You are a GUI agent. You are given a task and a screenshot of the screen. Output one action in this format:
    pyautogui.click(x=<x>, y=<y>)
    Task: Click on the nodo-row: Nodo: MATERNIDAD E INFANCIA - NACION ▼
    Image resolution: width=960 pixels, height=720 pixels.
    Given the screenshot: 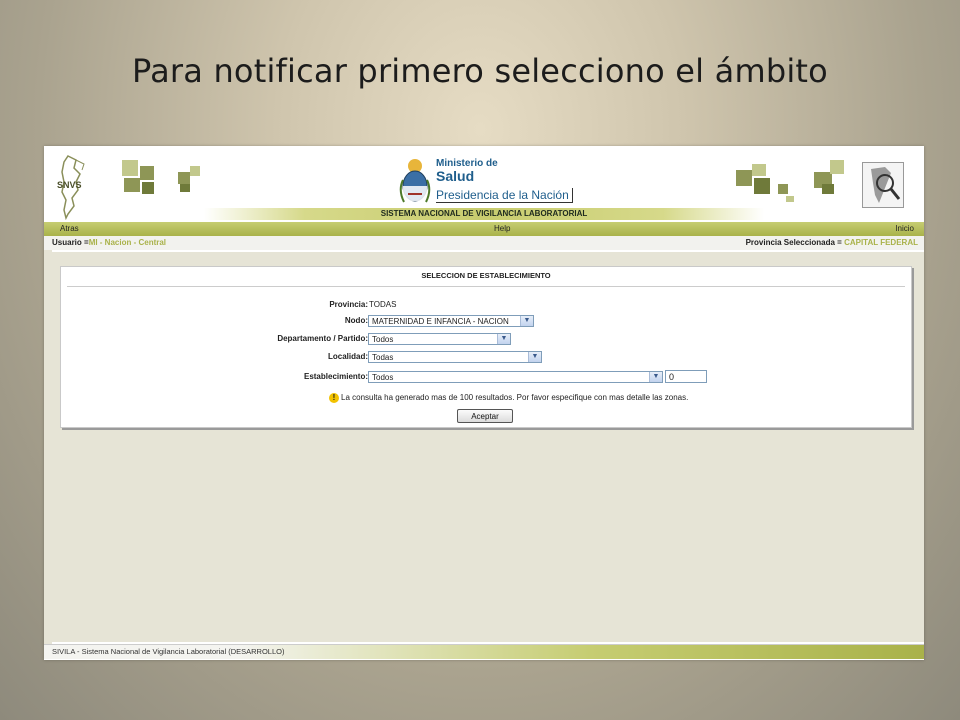 What is the action you would take?
    pyautogui.click(x=486, y=322)
    